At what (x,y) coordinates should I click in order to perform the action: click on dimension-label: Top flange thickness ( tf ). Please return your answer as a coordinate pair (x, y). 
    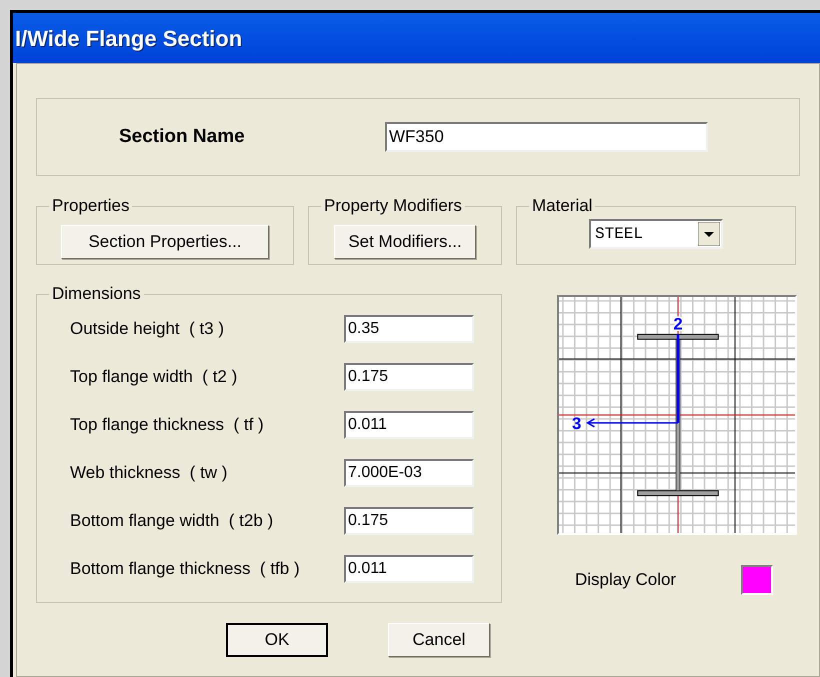
    Looking at the image, I should click on (167, 425).